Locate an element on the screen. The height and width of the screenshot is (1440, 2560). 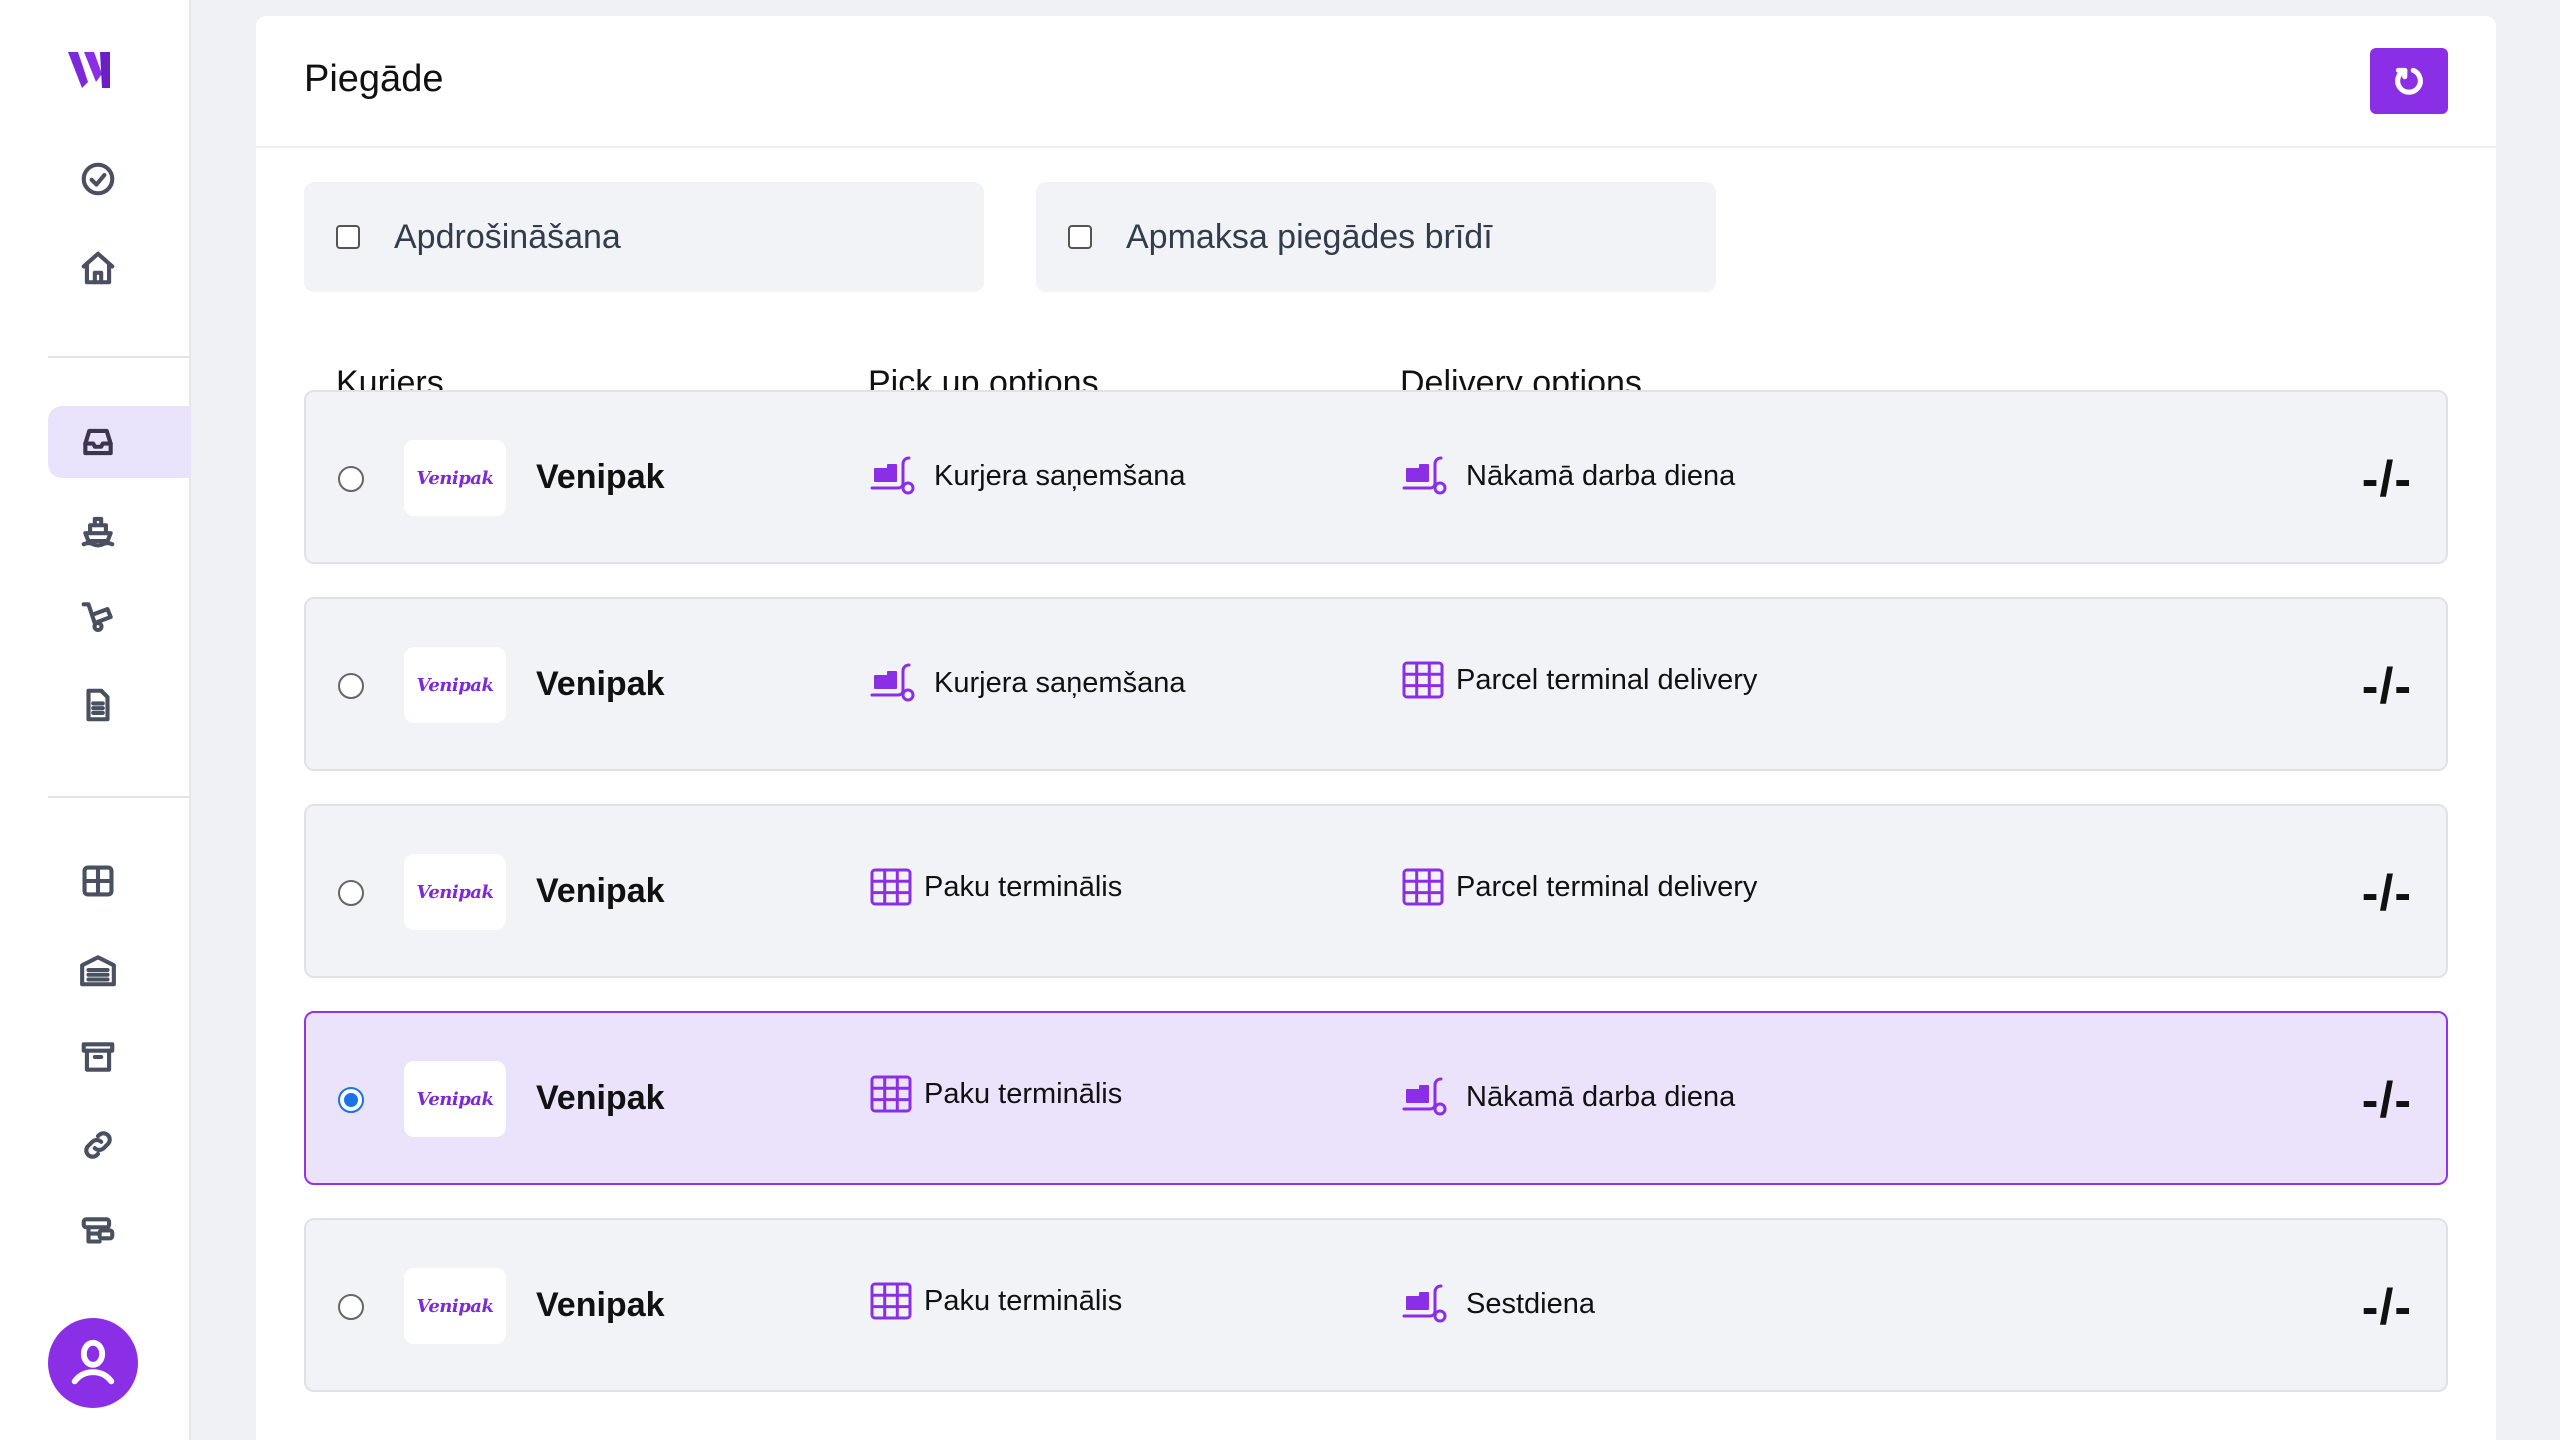
venipak-logo-icon is located at coordinates (90, 70).